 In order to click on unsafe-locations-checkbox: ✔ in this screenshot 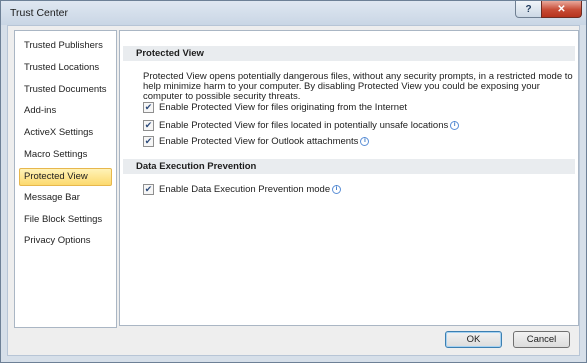, I will do `click(148, 125)`.